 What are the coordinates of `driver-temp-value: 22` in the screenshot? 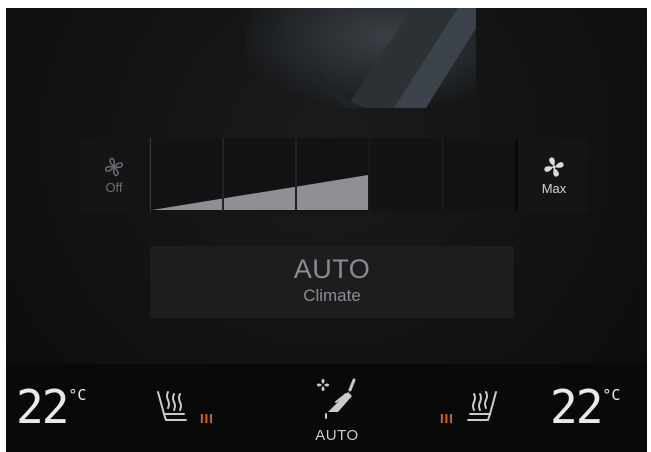 It's located at (42, 407).